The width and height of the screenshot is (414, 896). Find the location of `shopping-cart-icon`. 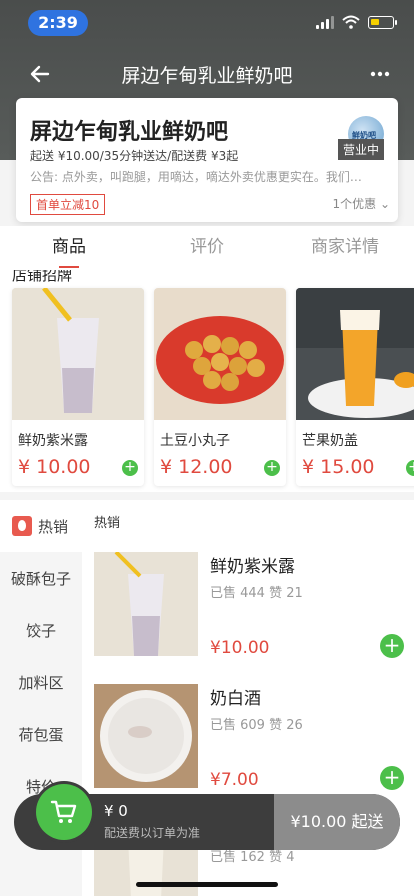

shopping-cart-icon is located at coordinates (63, 811).